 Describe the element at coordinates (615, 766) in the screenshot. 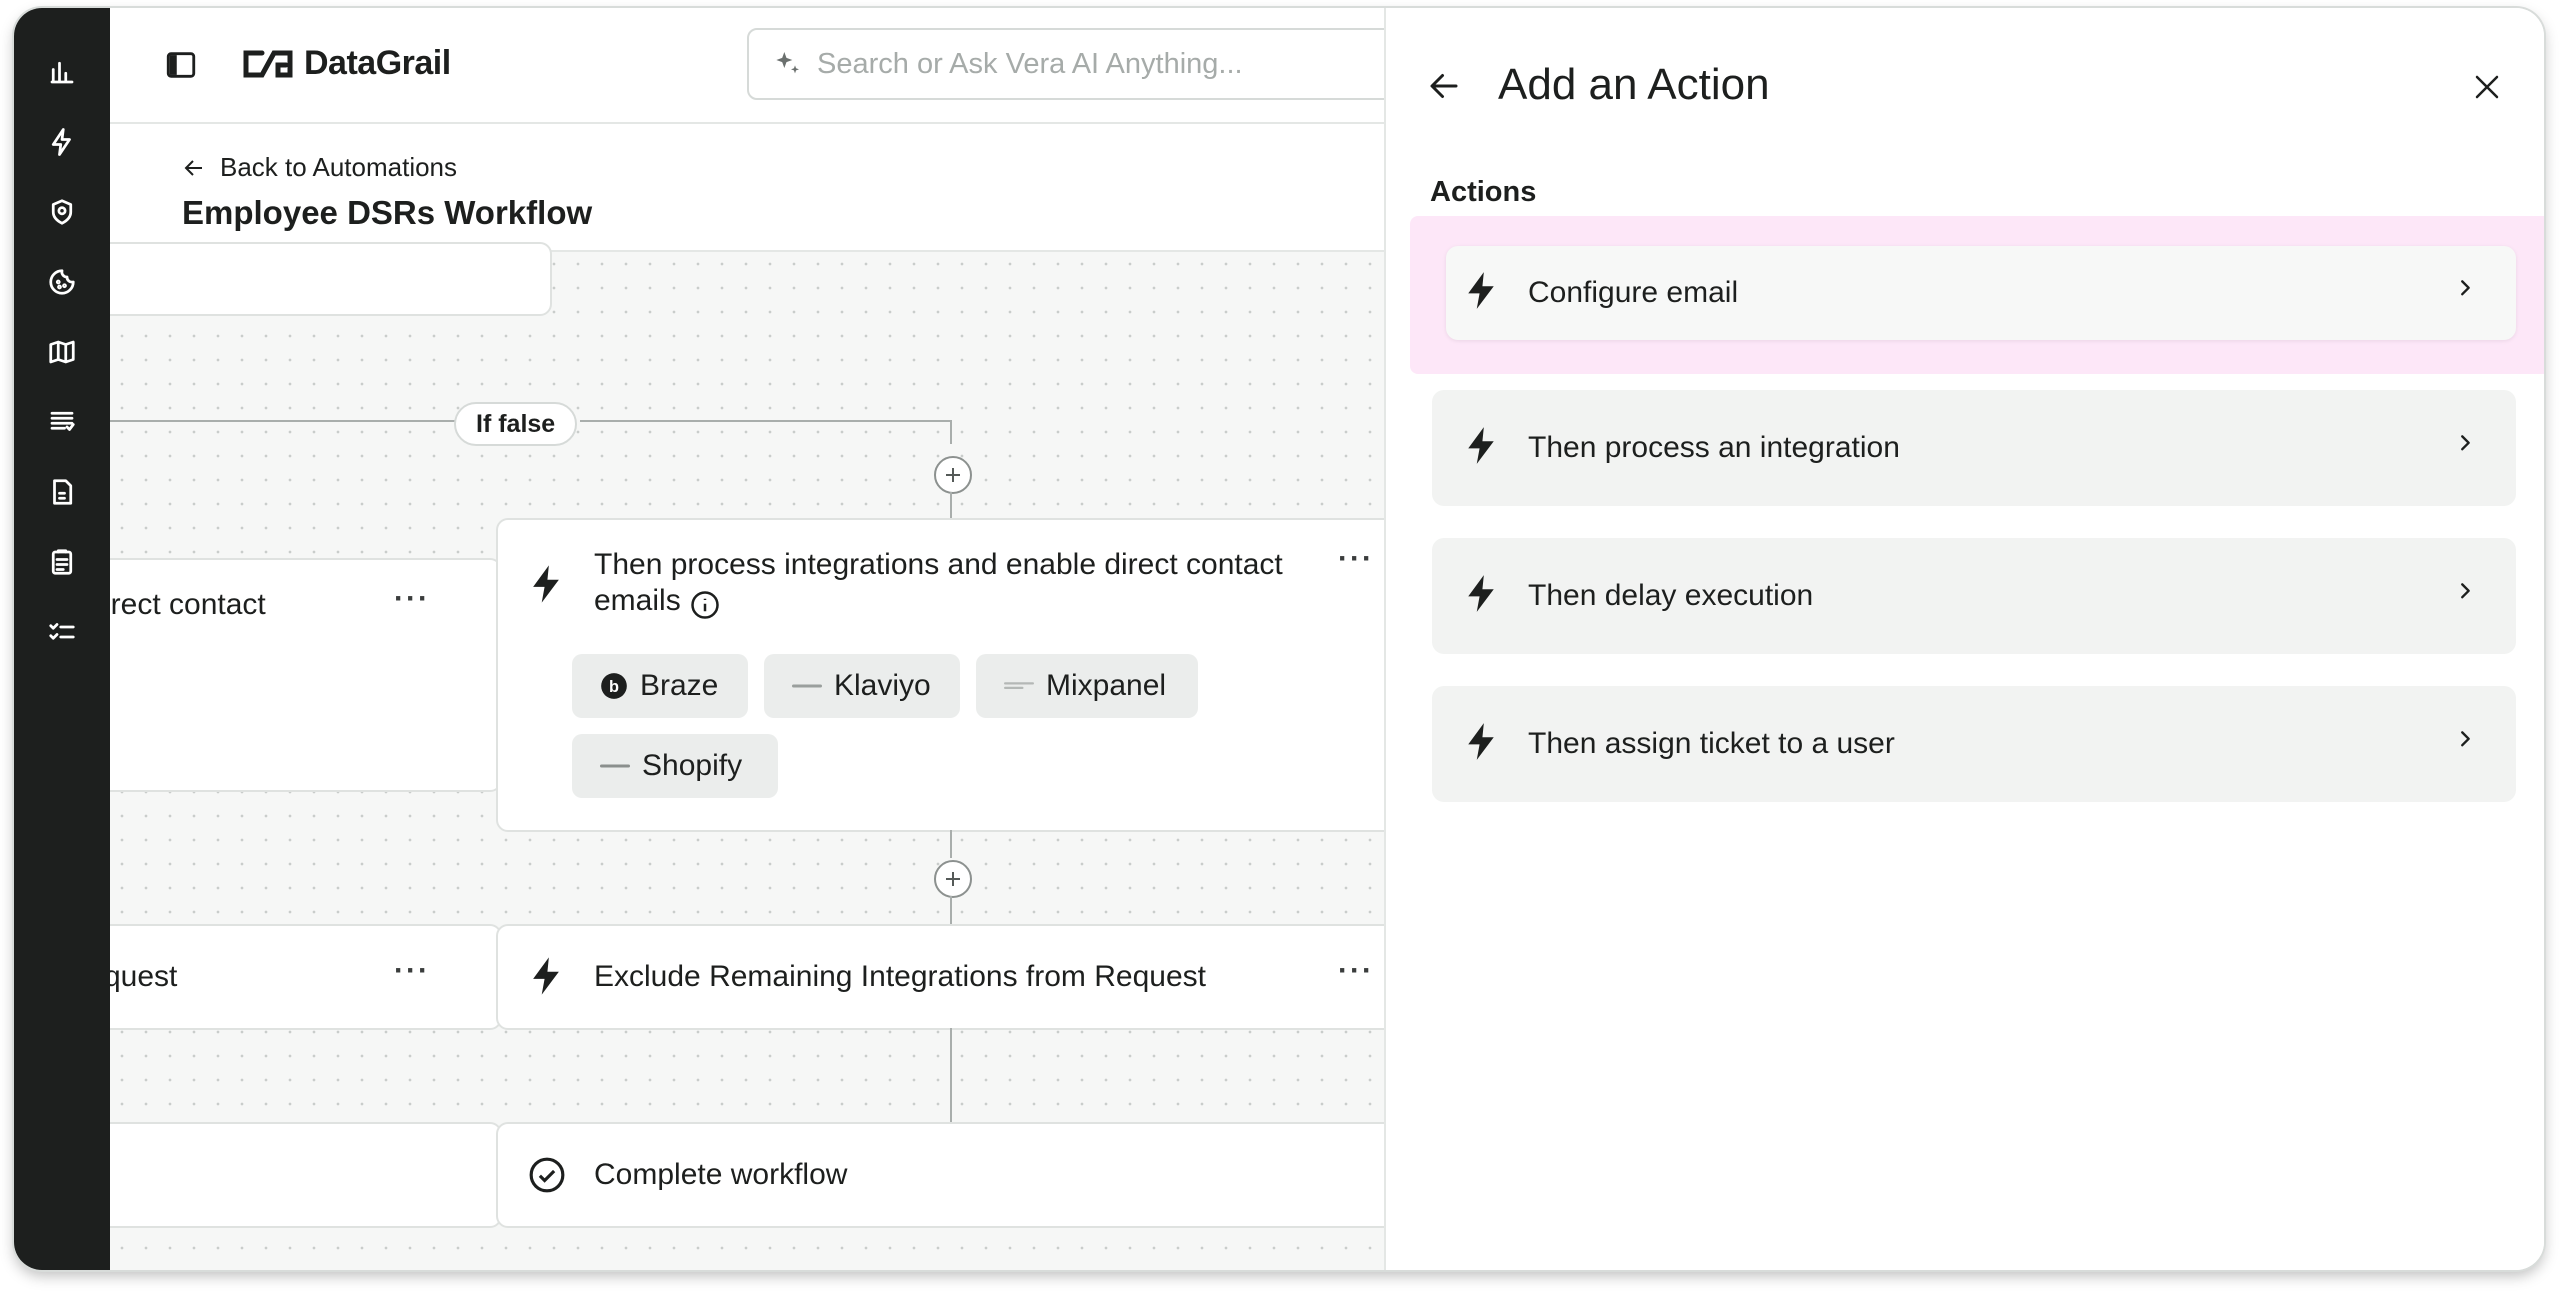

I see `shopify-logo-icon` at that location.